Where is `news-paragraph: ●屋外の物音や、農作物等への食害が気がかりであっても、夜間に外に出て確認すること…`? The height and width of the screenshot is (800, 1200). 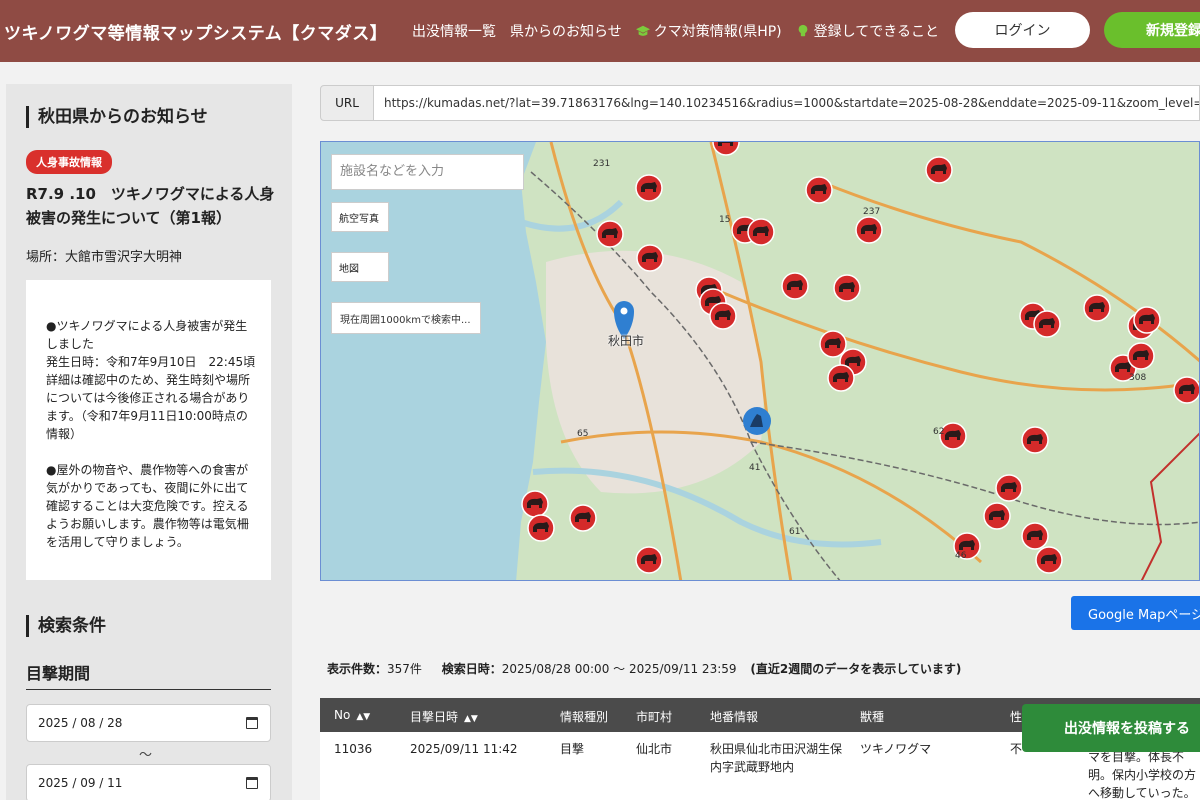
news-paragraph: ●屋外の物音や、農作物等への食害が気がかりであっても、夜間に外に出て確認すること… is located at coordinates (147, 506).